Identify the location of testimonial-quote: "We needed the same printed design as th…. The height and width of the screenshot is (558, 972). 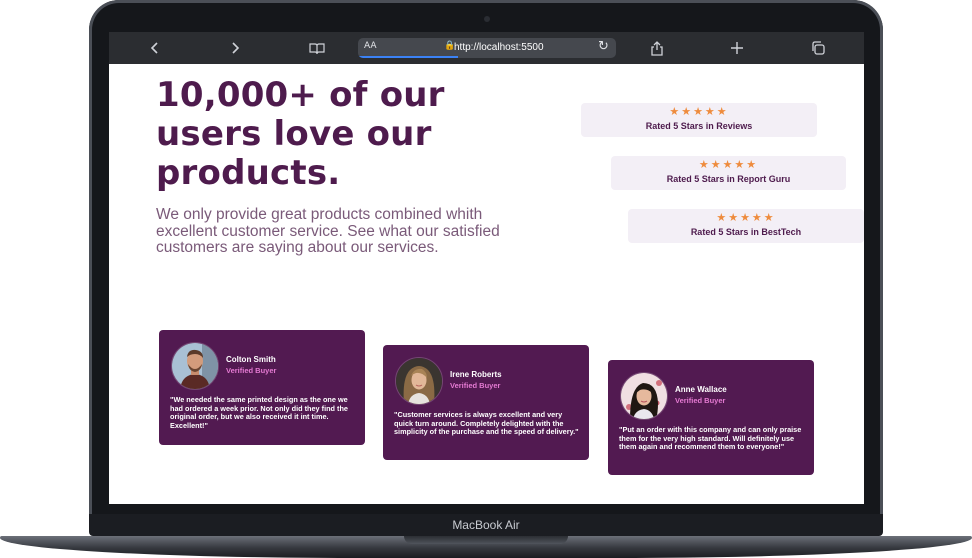
(259, 412).